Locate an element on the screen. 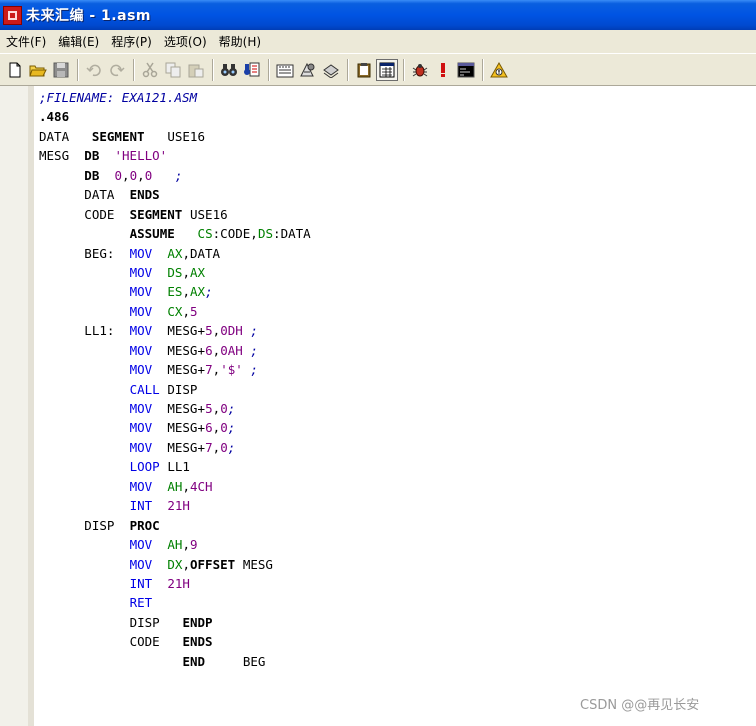 This screenshot has width=756, height=726. code-token: :CODE, is located at coordinates (235, 234).